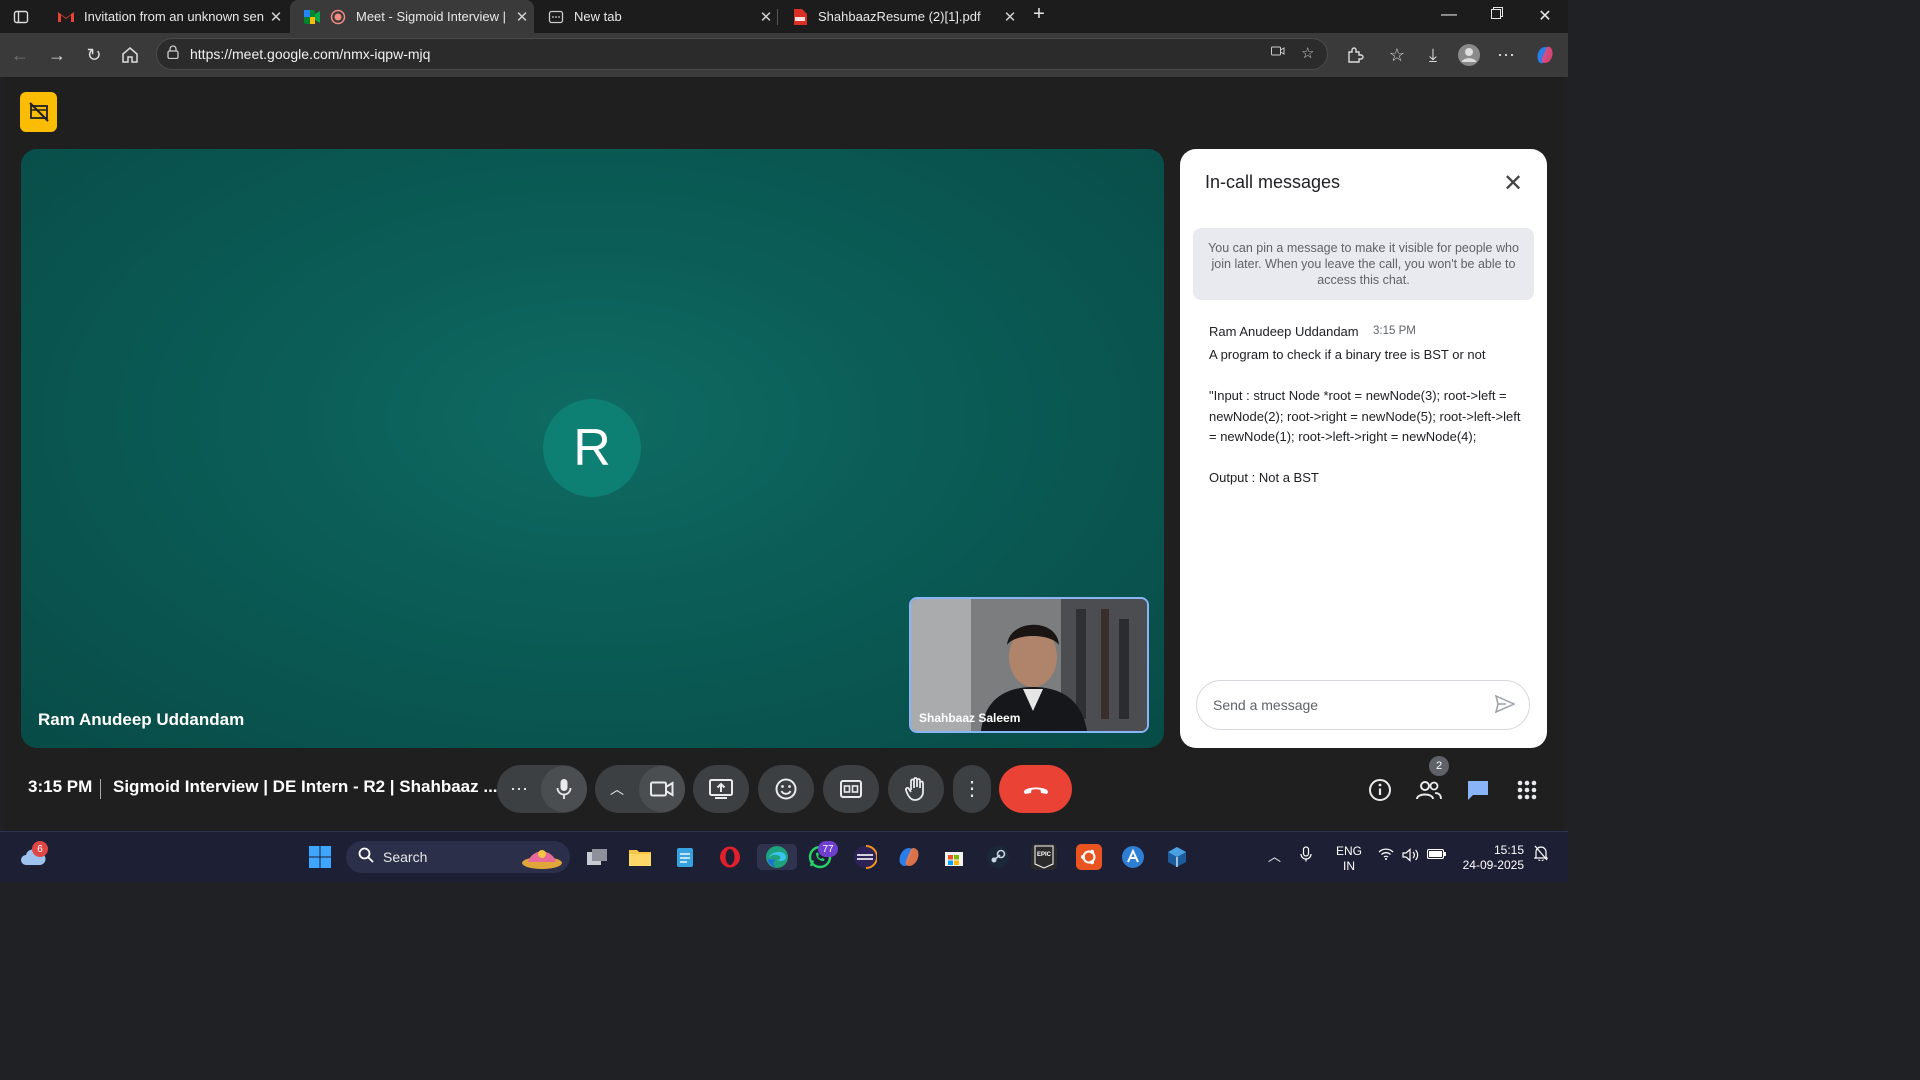  What do you see at coordinates (433, 16) in the screenshot?
I see `tab-title: Meet - Sigmoid Interview | D` at bounding box center [433, 16].